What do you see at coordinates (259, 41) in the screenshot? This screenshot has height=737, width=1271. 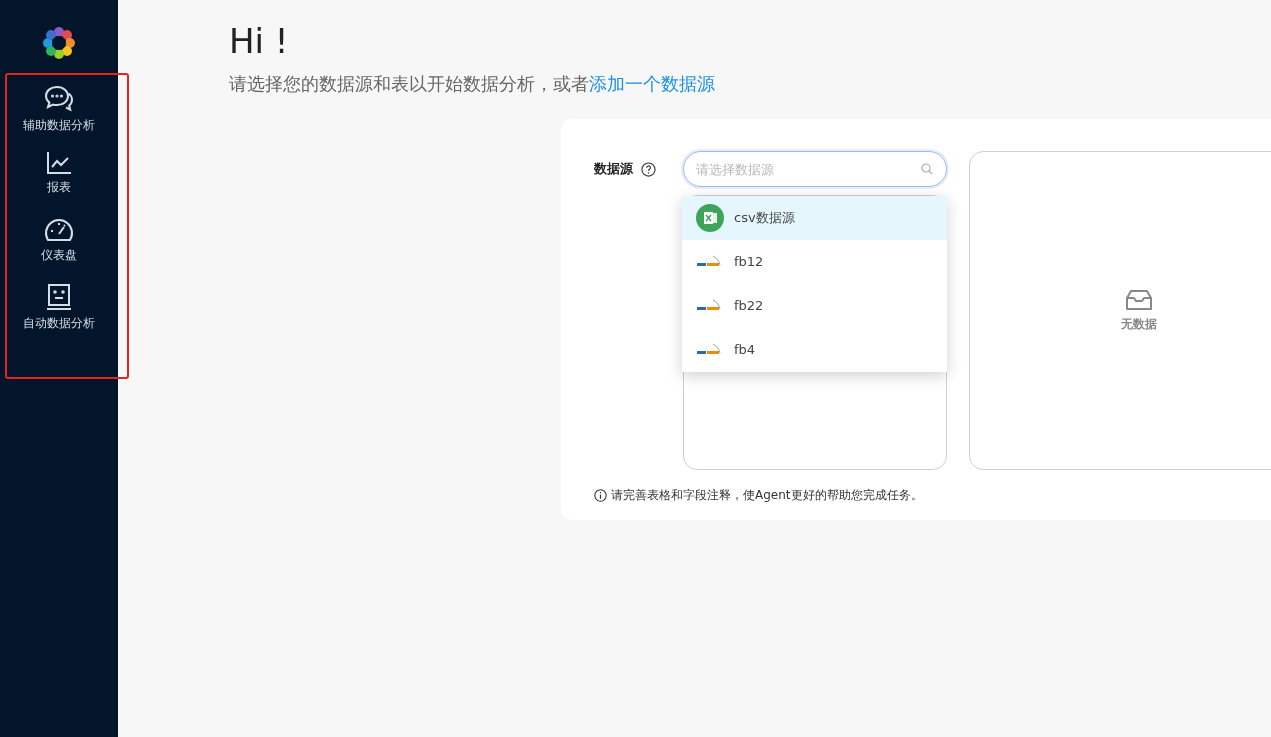 I see `greeting-title: Hi !` at bounding box center [259, 41].